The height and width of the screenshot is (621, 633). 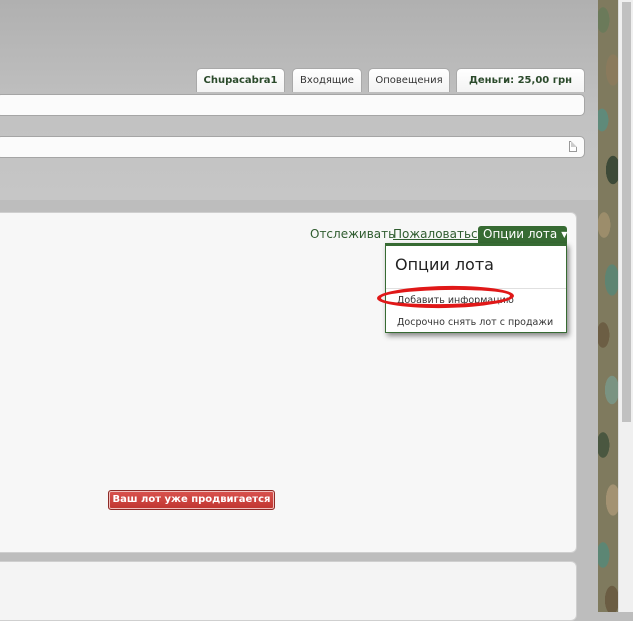 I want to click on tab-username: Chupacabra1, so click(x=240, y=80).